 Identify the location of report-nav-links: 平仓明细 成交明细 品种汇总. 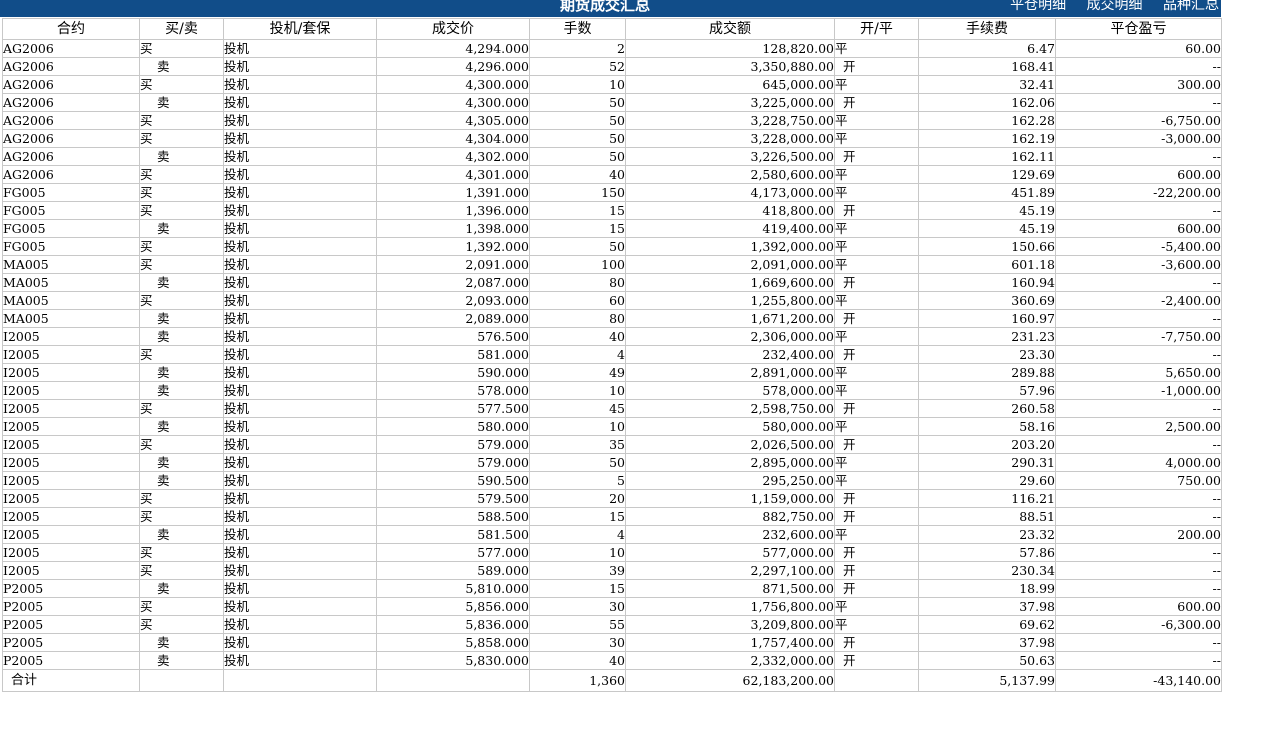
(1106, 7).